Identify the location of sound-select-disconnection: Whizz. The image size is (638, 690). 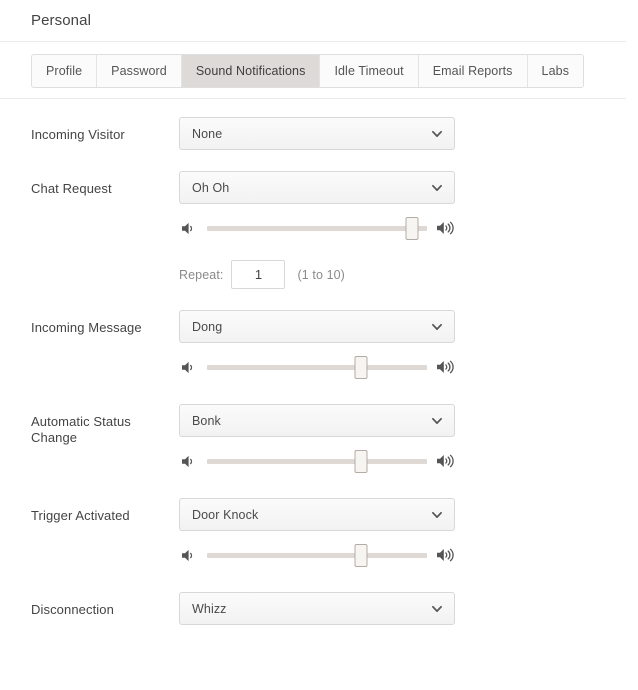
(317, 608).